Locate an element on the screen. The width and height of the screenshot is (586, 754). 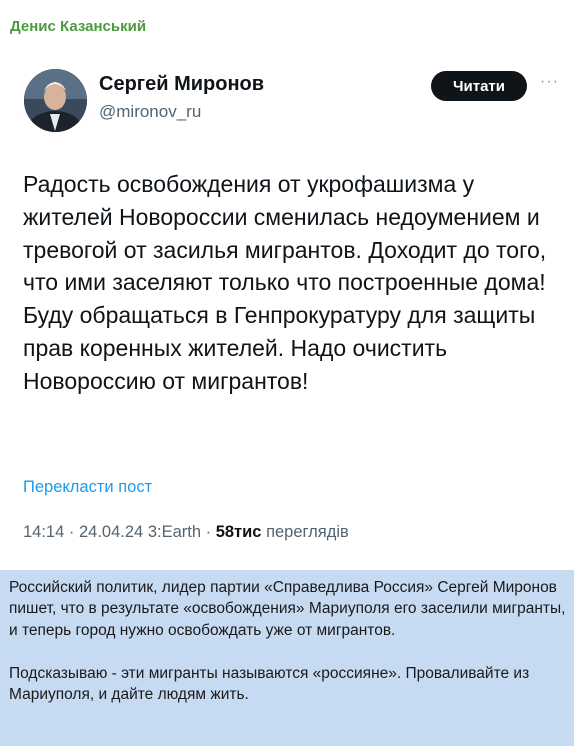
avatar-photo is located at coordinates (55, 100).